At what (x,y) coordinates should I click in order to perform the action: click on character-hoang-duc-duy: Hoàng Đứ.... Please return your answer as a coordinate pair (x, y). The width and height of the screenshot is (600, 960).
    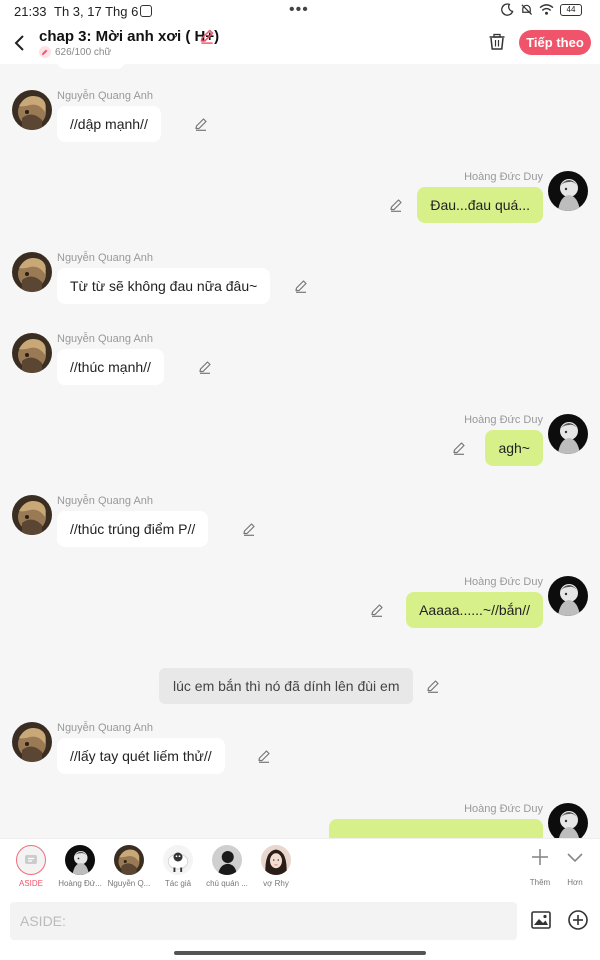
    Looking at the image, I should click on (80, 866).